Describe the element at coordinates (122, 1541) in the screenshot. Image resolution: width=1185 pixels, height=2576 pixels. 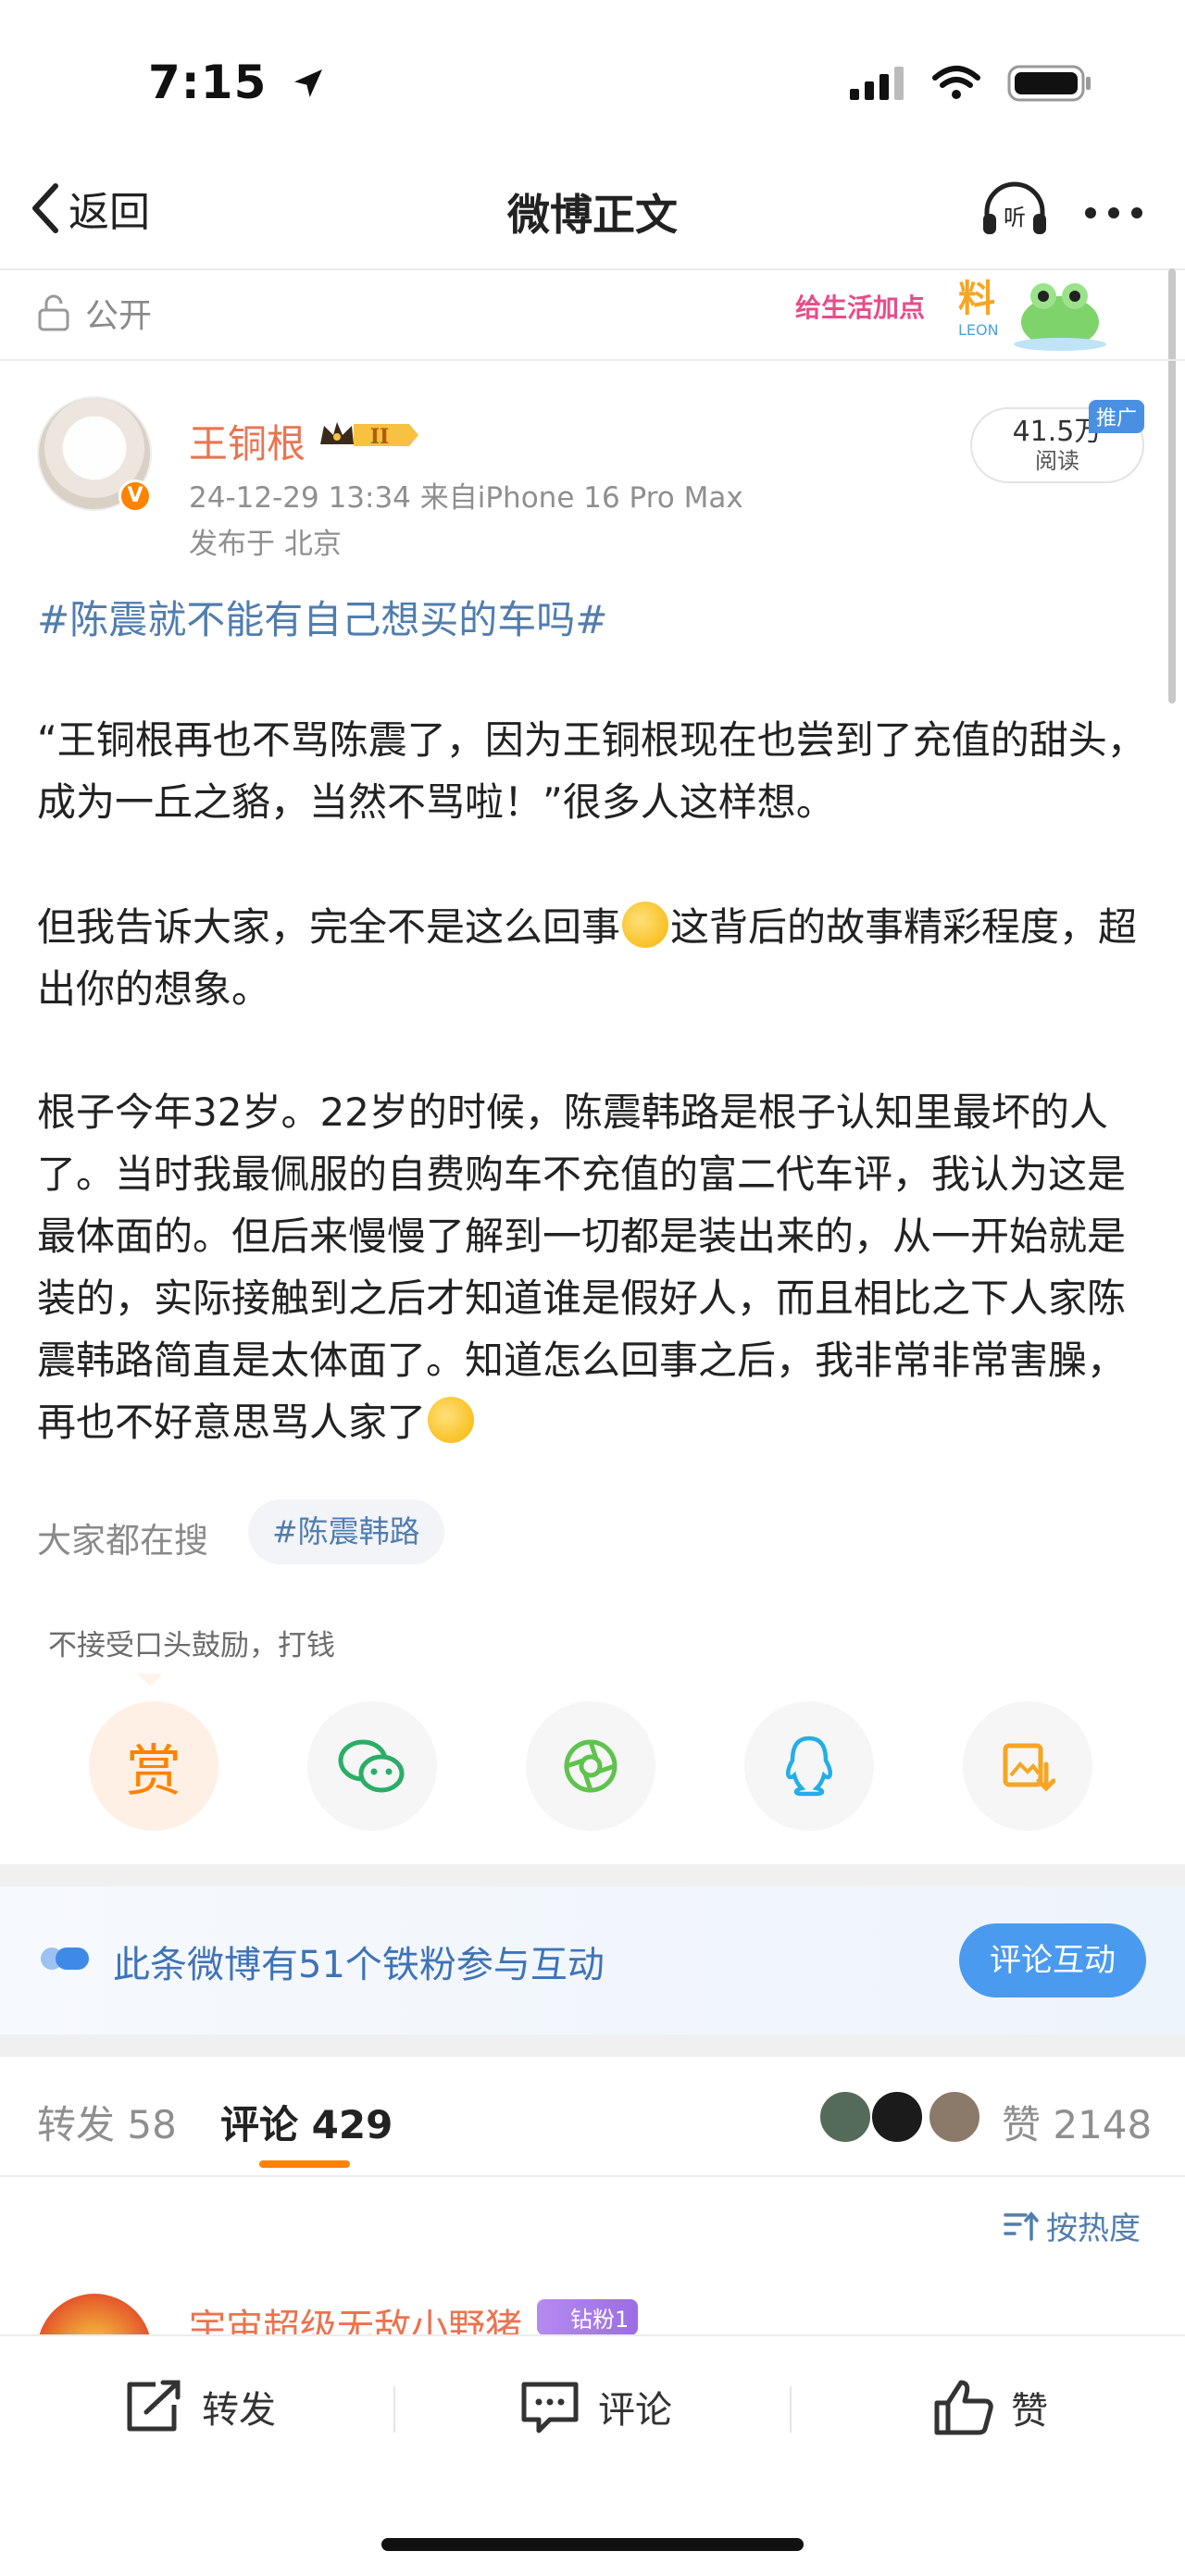
I see `trending-search-label: 大家都在搜` at that location.